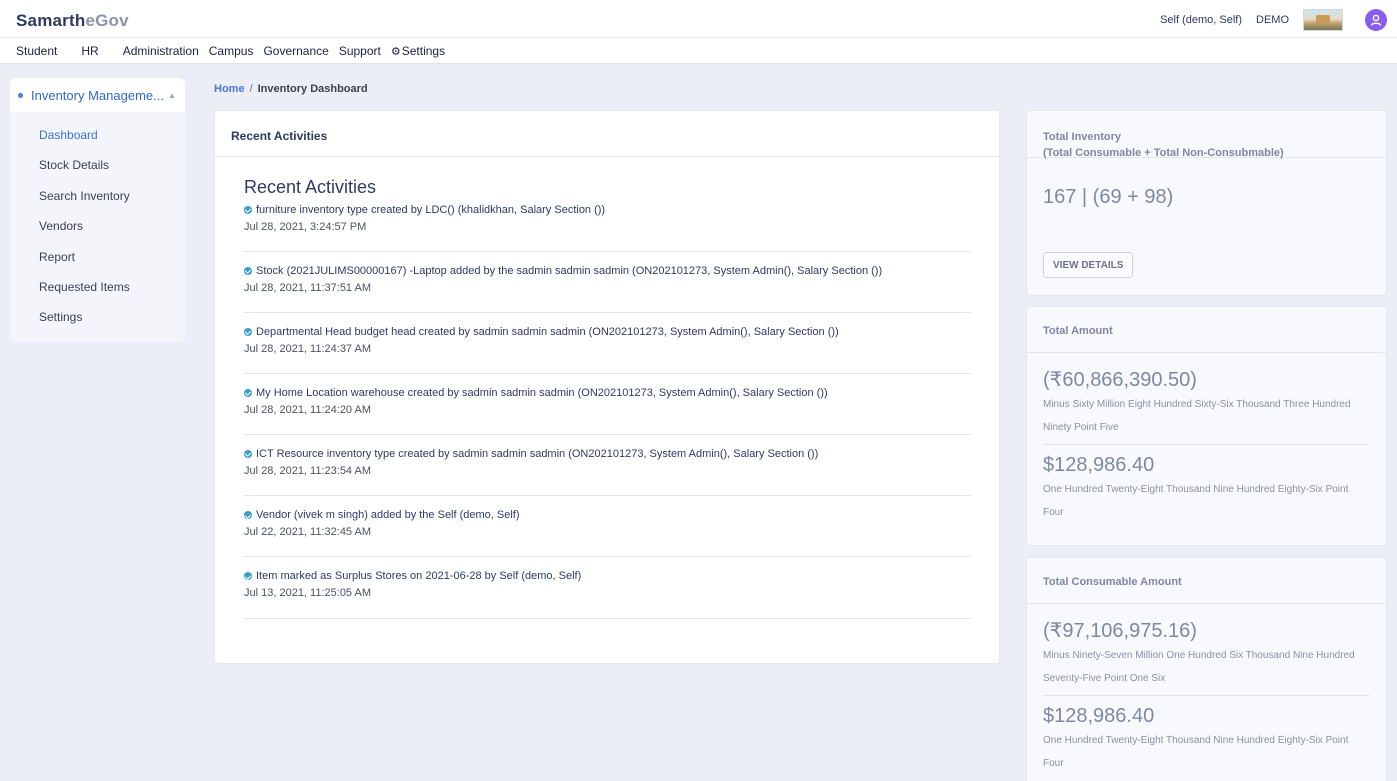 The height and width of the screenshot is (781, 1397). Describe the element at coordinates (84, 265) in the screenshot. I see `sidebar-item-report: Report` at that location.